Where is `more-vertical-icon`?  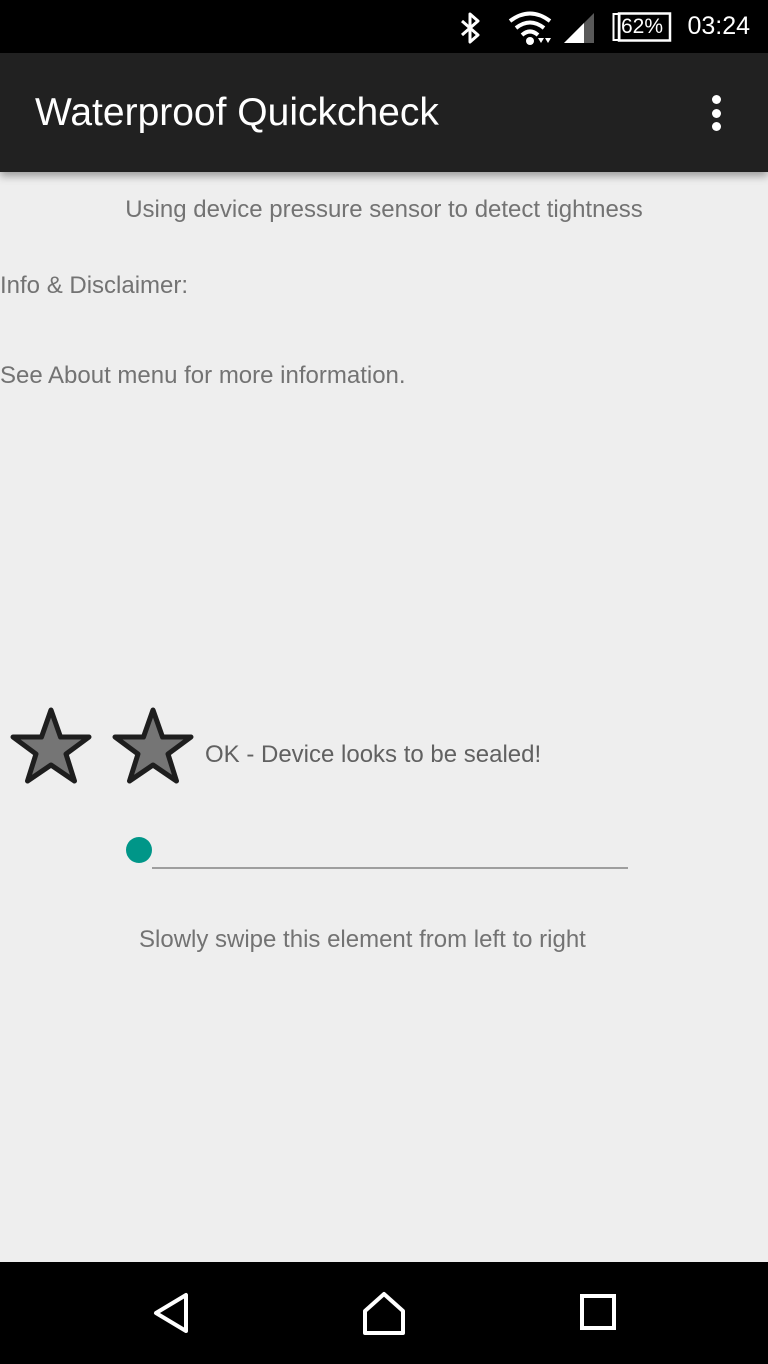 more-vertical-icon is located at coordinates (716, 113).